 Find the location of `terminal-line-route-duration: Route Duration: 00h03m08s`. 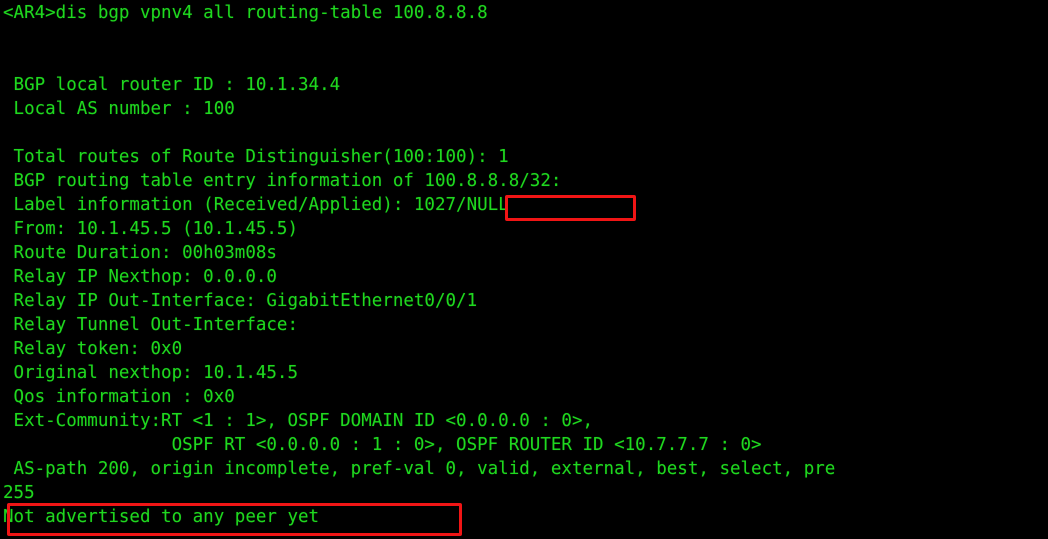

terminal-line-route-duration: Route Duration: 00h03m08s is located at coordinates (140, 253).